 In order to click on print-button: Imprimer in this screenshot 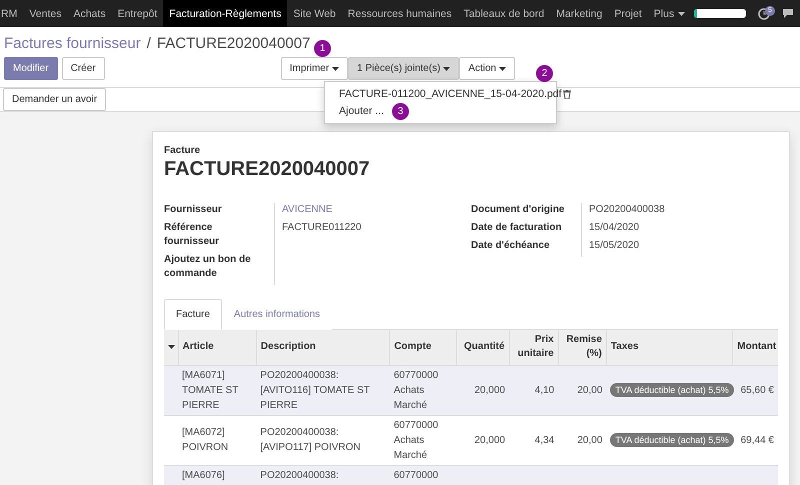, I will do `click(314, 68)`.